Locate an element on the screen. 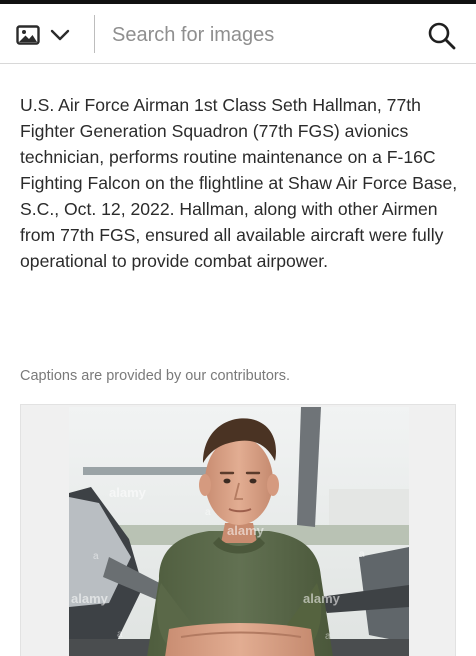 This screenshot has width=476, height=656. image-type-picker is located at coordinates (48, 35).